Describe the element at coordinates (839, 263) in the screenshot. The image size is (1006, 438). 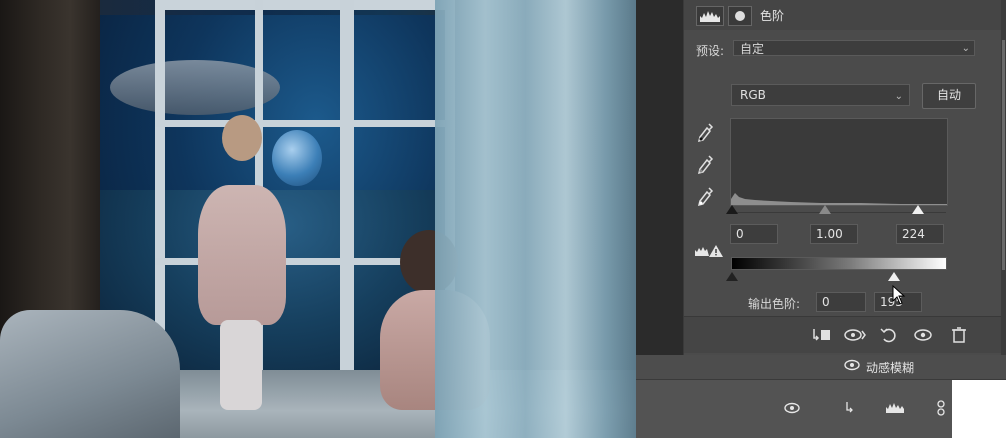
I see `output-levels-gradient` at that location.